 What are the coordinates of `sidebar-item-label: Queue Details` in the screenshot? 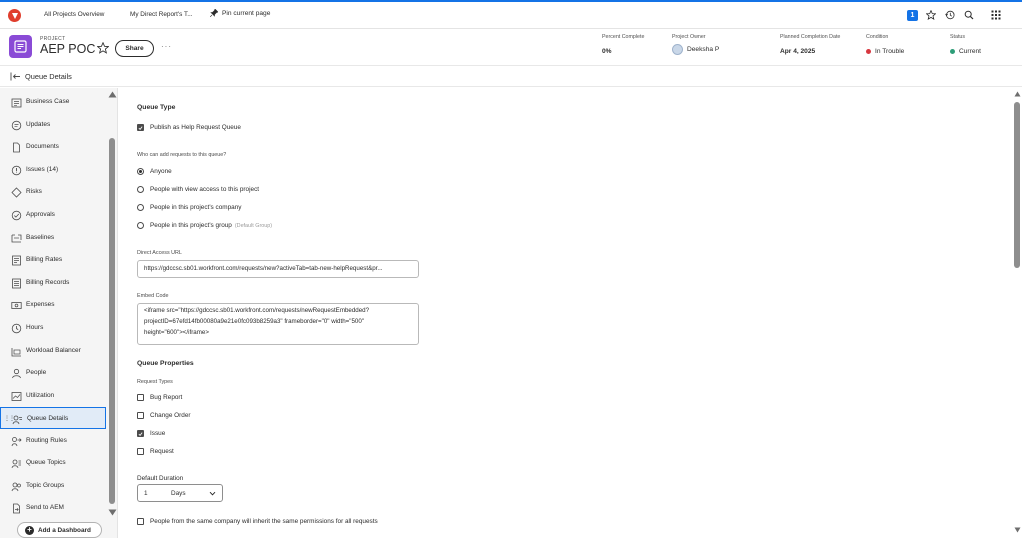 It's located at (48, 418).